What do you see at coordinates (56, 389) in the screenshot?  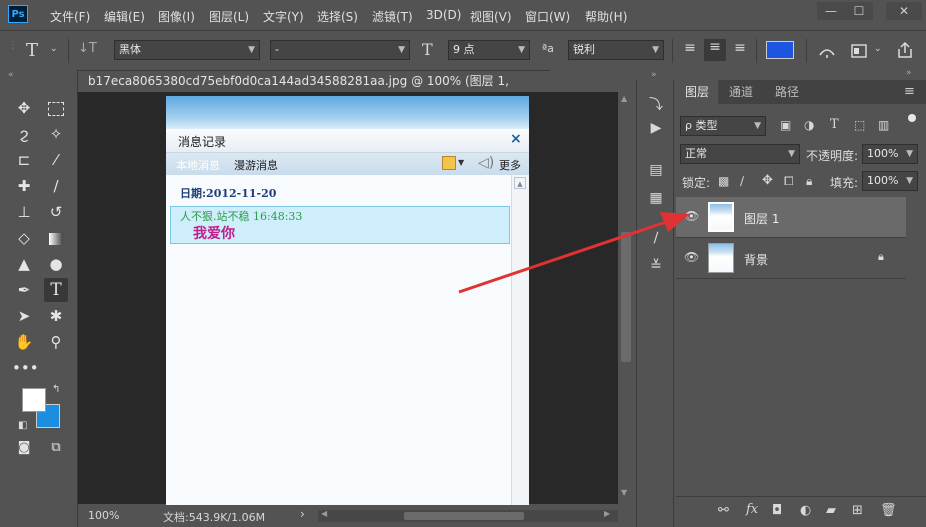 I see `swap-colors-icon: ↰` at bounding box center [56, 389].